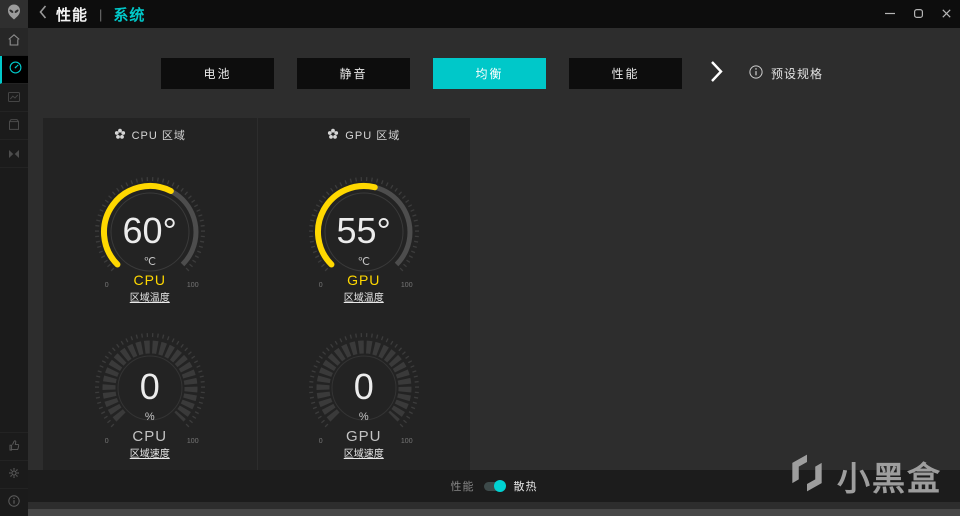 The width and height of the screenshot is (960, 516). Describe the element at coordinates (72, 15) in the screenshot. I see `section-title: 性能` at that location.